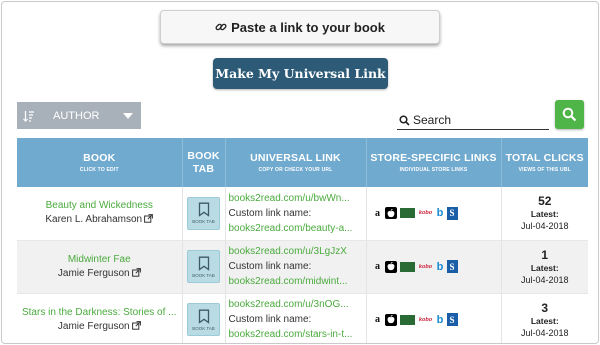 The width and height of the screenshot is (600, 345). I want to click on paste-link-button: Paste a link to your book, so click(300, 27).